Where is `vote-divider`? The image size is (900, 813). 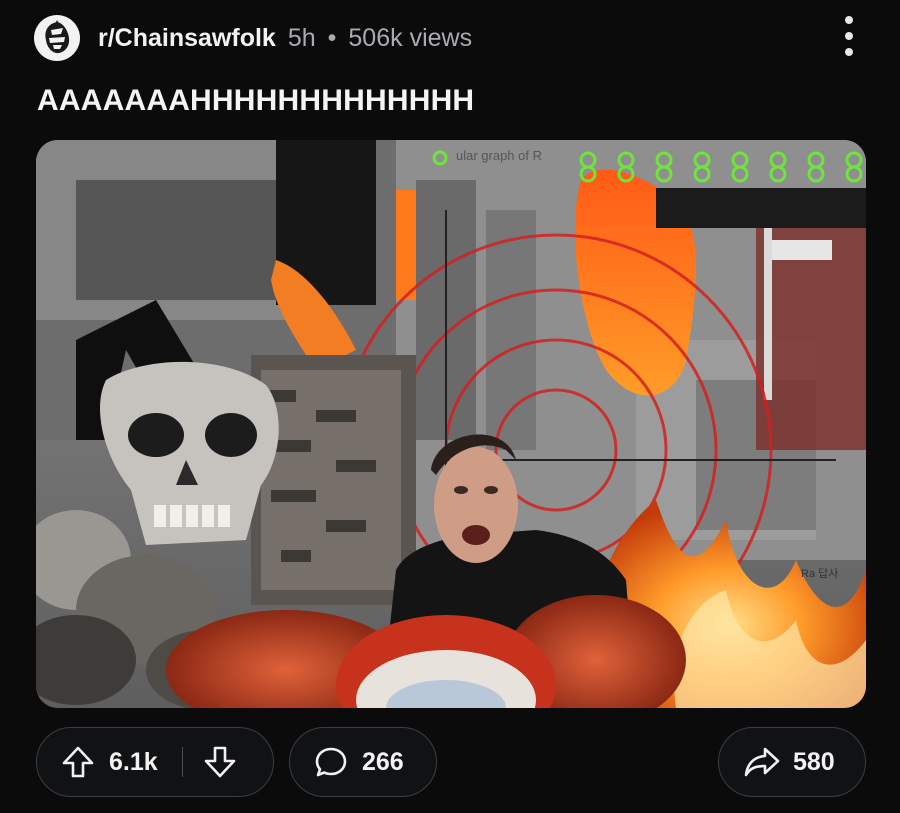
vote-divider is located at coordinates (182, 762).